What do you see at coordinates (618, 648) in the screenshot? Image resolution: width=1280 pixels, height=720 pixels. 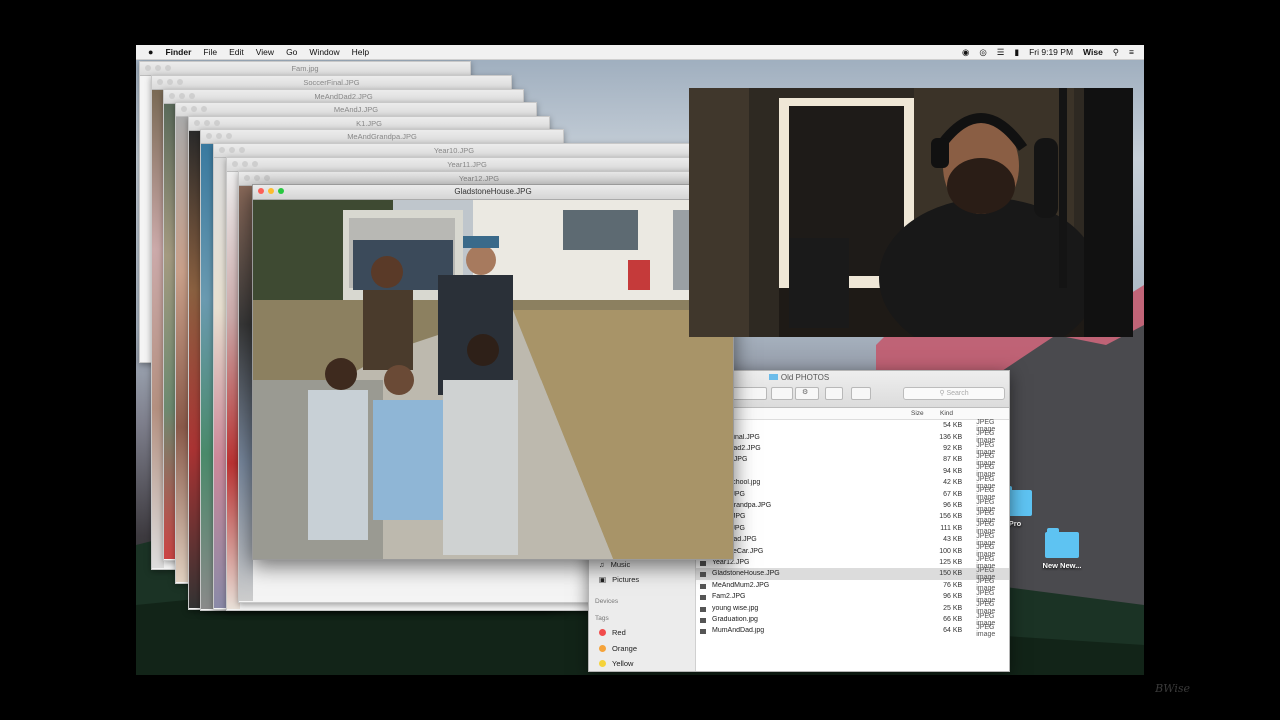 I see `sidebar-tag-orange: Orange` at bounding box center [618, 648].